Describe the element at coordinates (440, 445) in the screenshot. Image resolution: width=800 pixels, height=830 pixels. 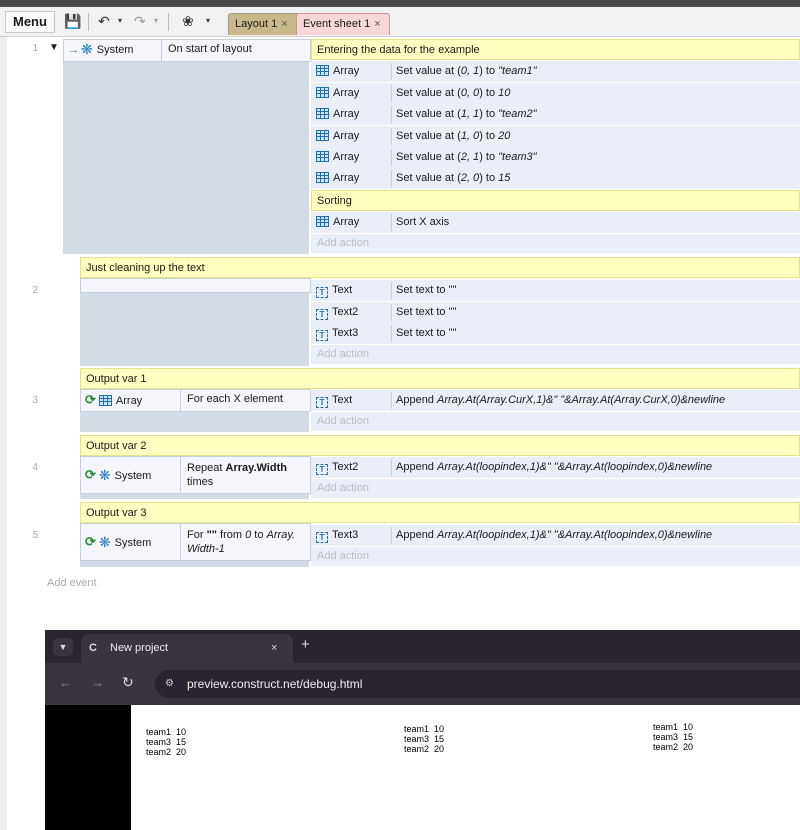
I see `comment: Output var 2` at that location.